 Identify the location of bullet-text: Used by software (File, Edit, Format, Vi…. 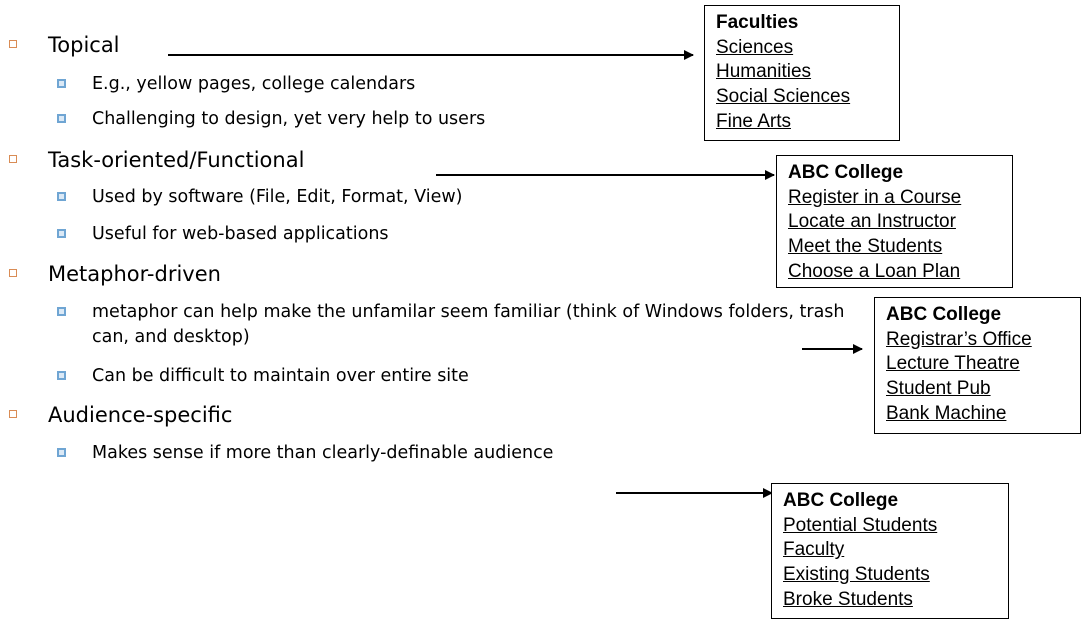
(277, 197).